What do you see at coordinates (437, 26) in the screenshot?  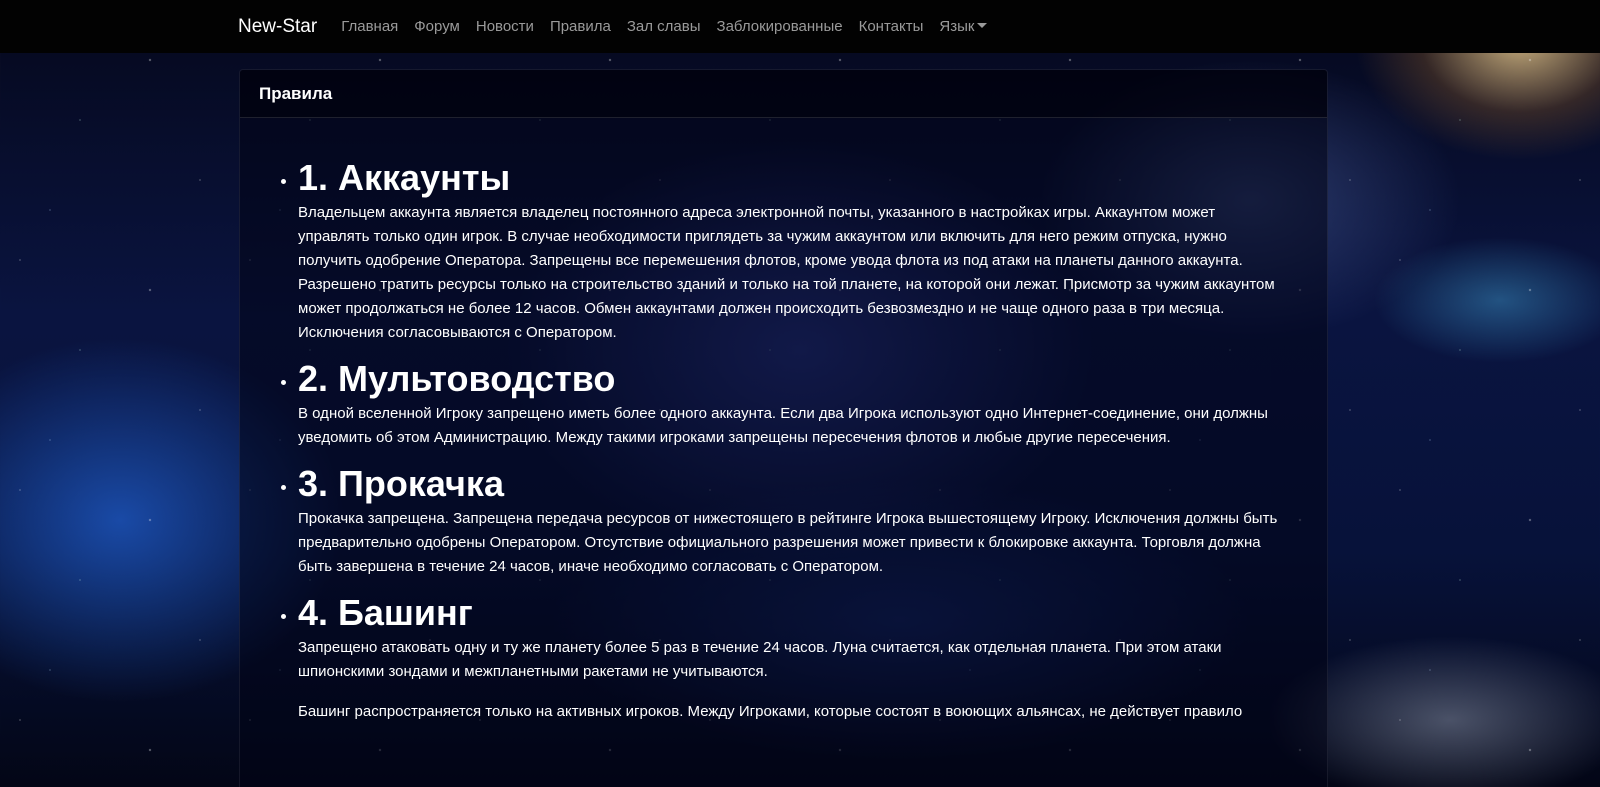 I see `nav-link-forum: Форум` at bounding box center [437, 26].